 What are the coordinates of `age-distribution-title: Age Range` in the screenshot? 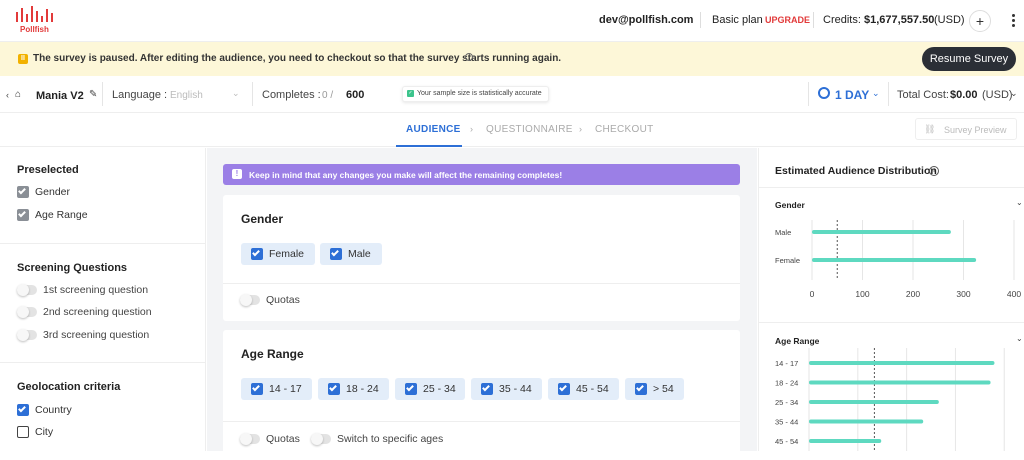 It's located at (797, 341).